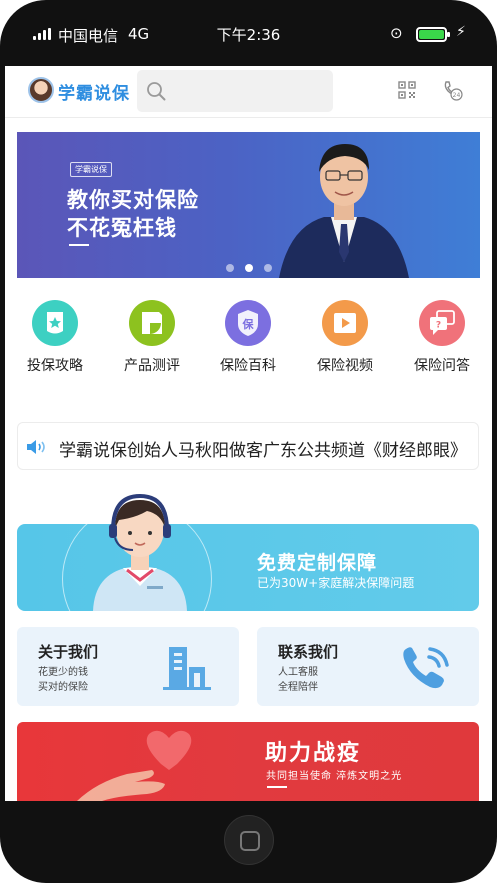  Describe the element at coordinates (63, 687) in the screenshot. I see `about-line-2: 买对的保险` at that location.